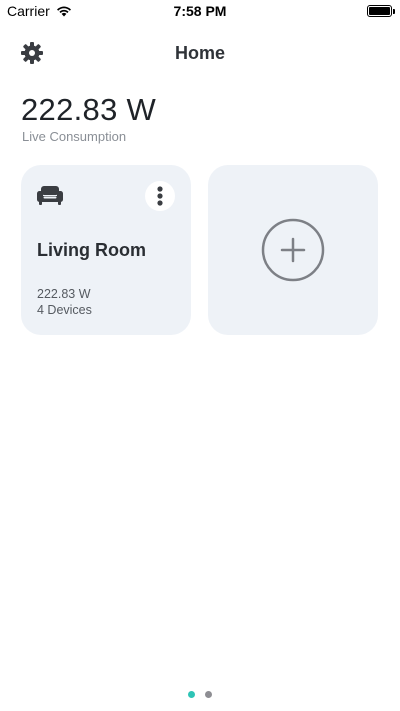 Image resolution: width=400 pixels, height=711 pixels. I want to click on room-menu-button, so click(160, 196).